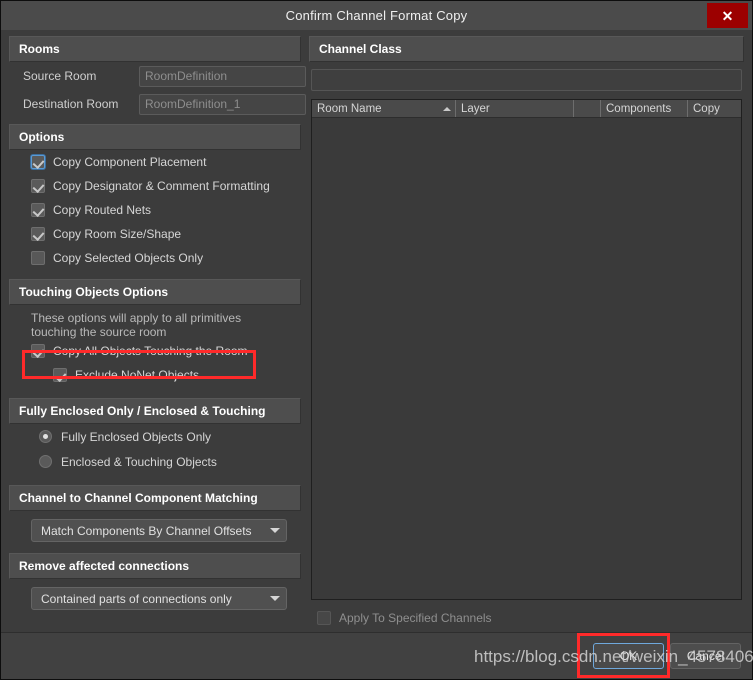 This screenshot has width=753, height=680. I want to click on component-matching-dropdown-wrap: Match Components By Channel Offsets, so click(155, 526).